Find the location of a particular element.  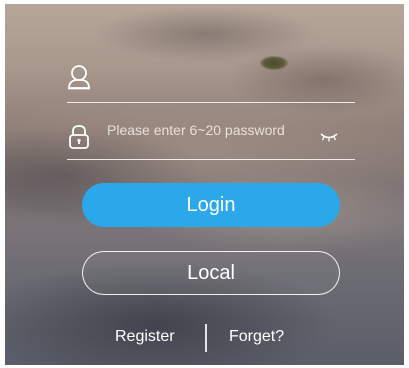

register-link: Register is located at coordinates (145, 337).